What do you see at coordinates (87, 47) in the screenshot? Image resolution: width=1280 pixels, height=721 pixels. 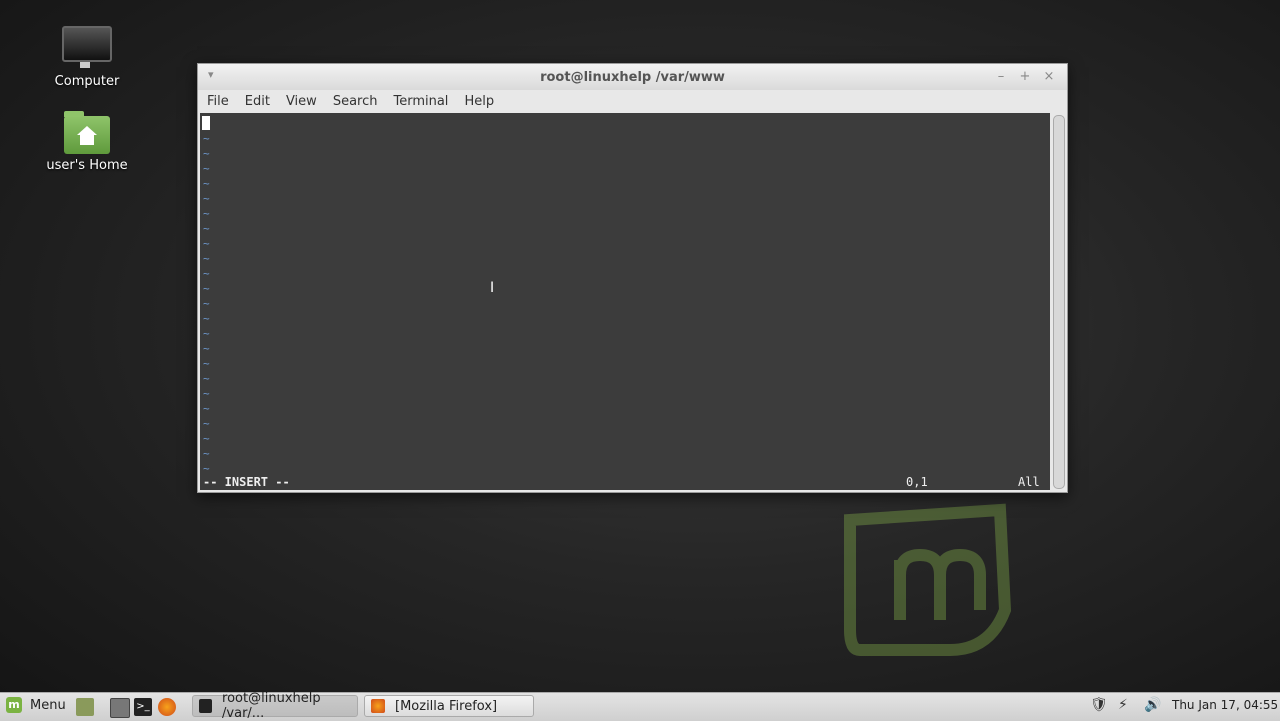 I see `computer-icon` at bounding box center [87, 47].